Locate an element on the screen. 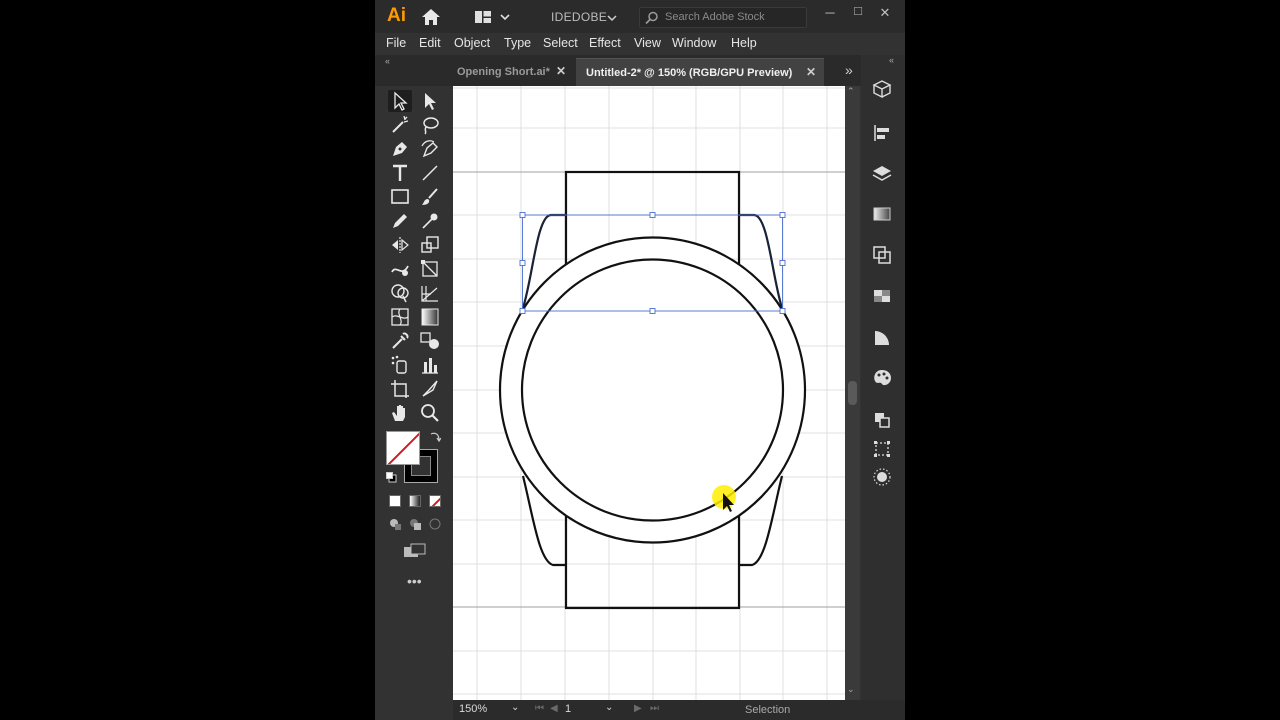  tools-panel: ••• is located at coordinates (414, 403).